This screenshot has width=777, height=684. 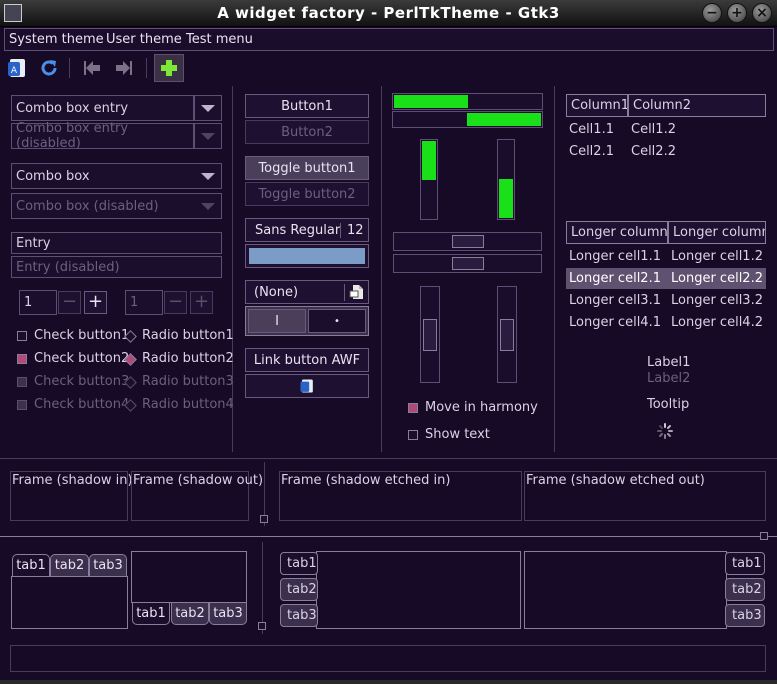 I want to click on scale-h1-slider, so click(x=468, y=241).